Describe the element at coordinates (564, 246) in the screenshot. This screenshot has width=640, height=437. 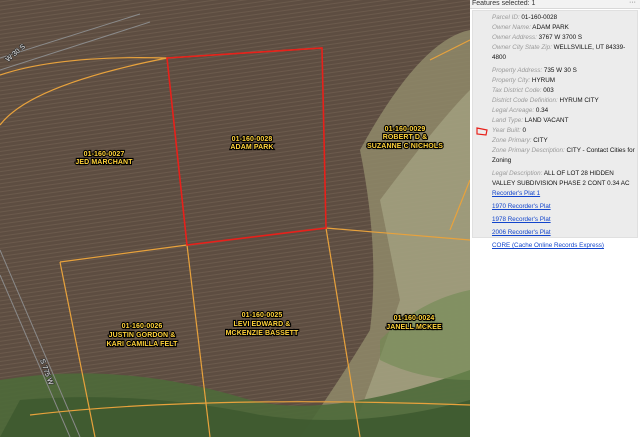
I see `core-records-link: CORE (Cache Online Records Express)` at that location.